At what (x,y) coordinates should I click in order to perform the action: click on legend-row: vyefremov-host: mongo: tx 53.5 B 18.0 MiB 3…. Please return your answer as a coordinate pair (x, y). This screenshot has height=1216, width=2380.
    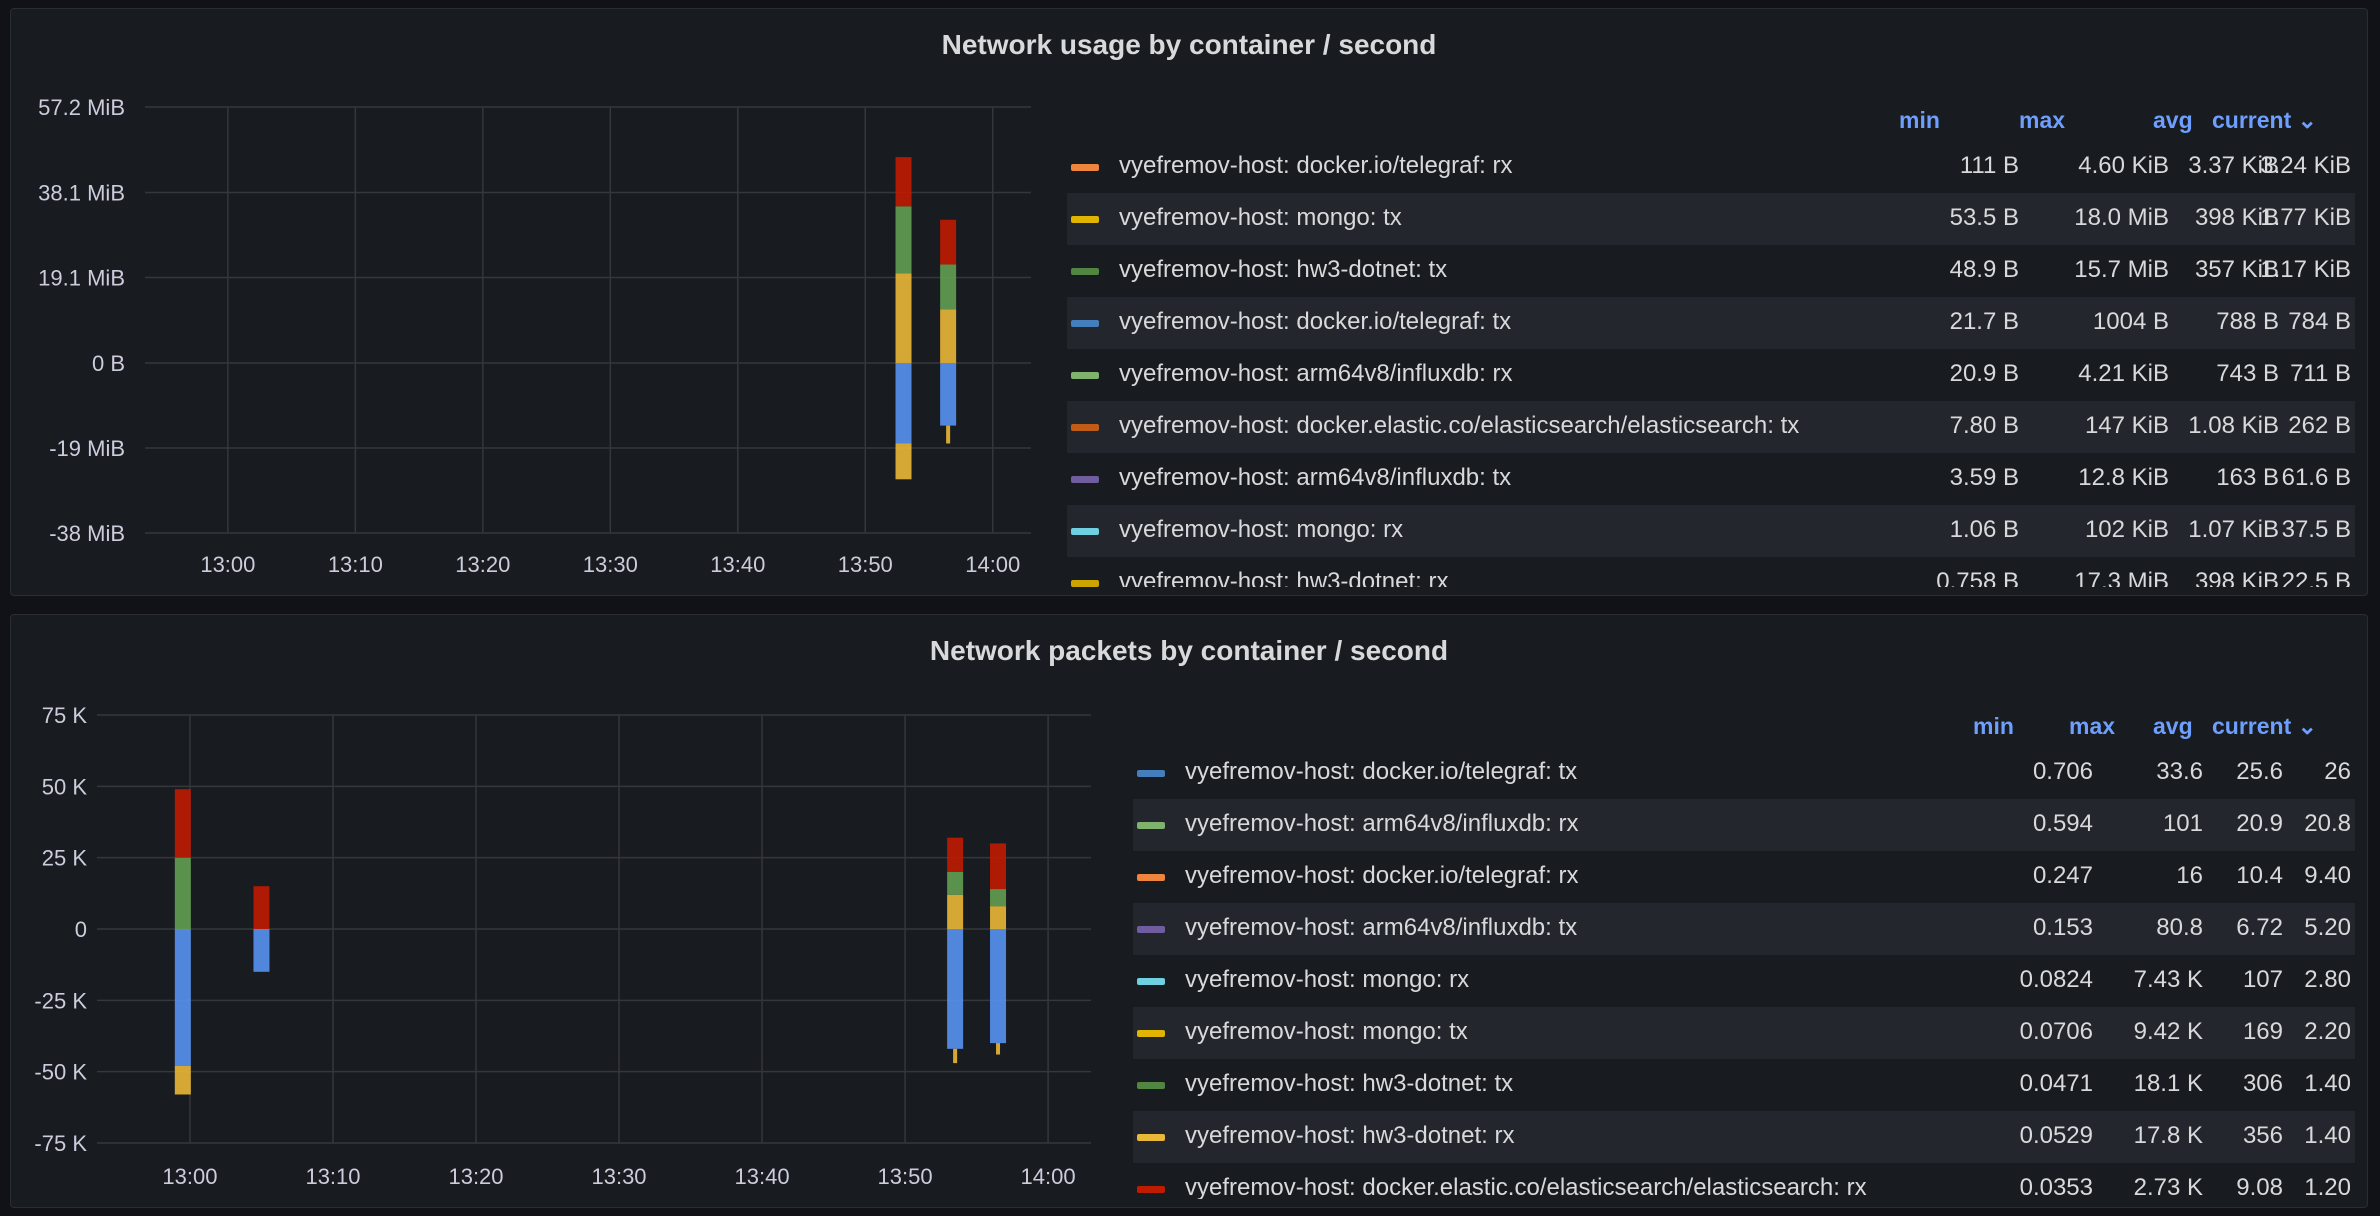
    Looking at the image, I should click on (1711, 219).